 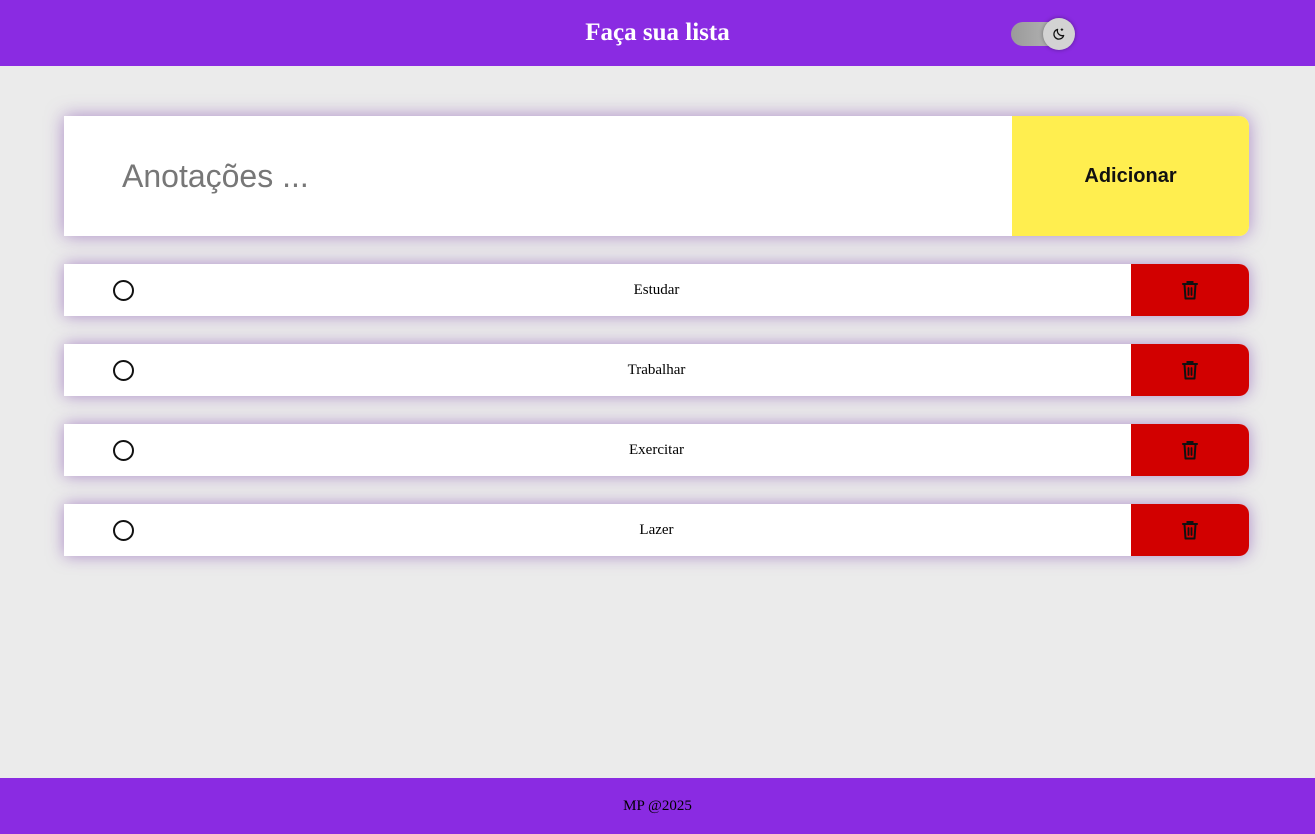 I want to click on app-header: Faça sua lista, so click(x=657, y=33).